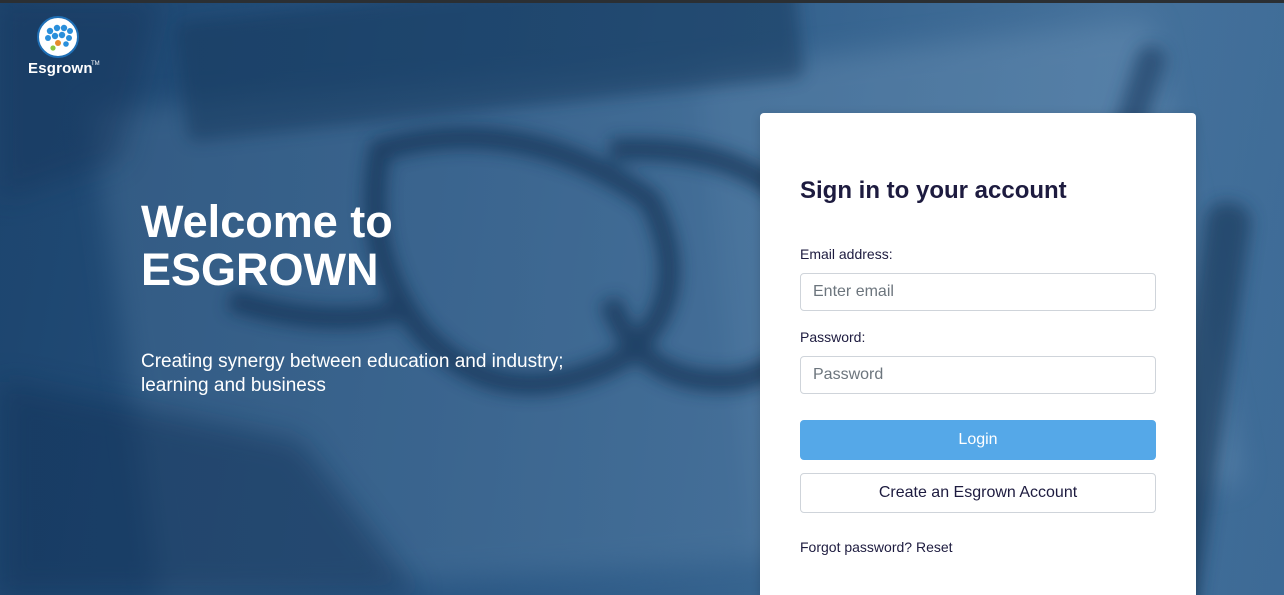 Image resolution: width=1284 pixels, height=595 pixels. I want to click on password-label: Password:, so click(833, 337).